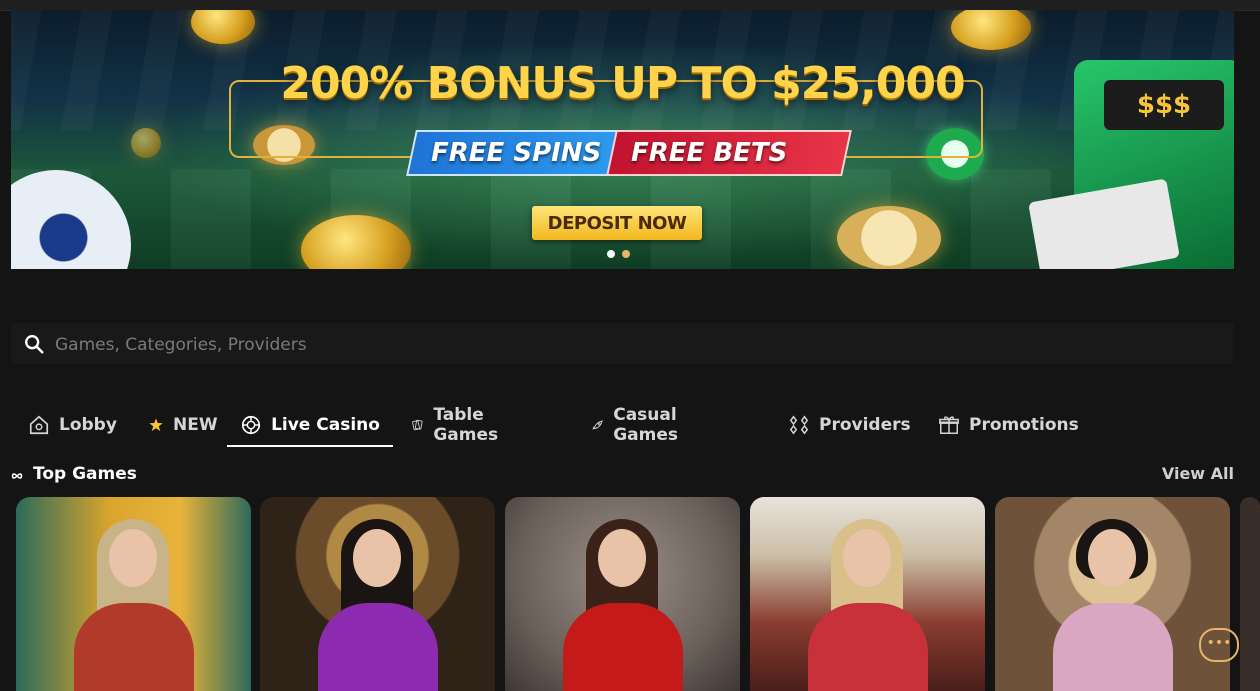 This screenshot has width=1260, height=691. What do you see at coordinates (516, 153) in the screenshot?
I see `free-spins-label: FREE SPINS` at bounding box center [516, 153].